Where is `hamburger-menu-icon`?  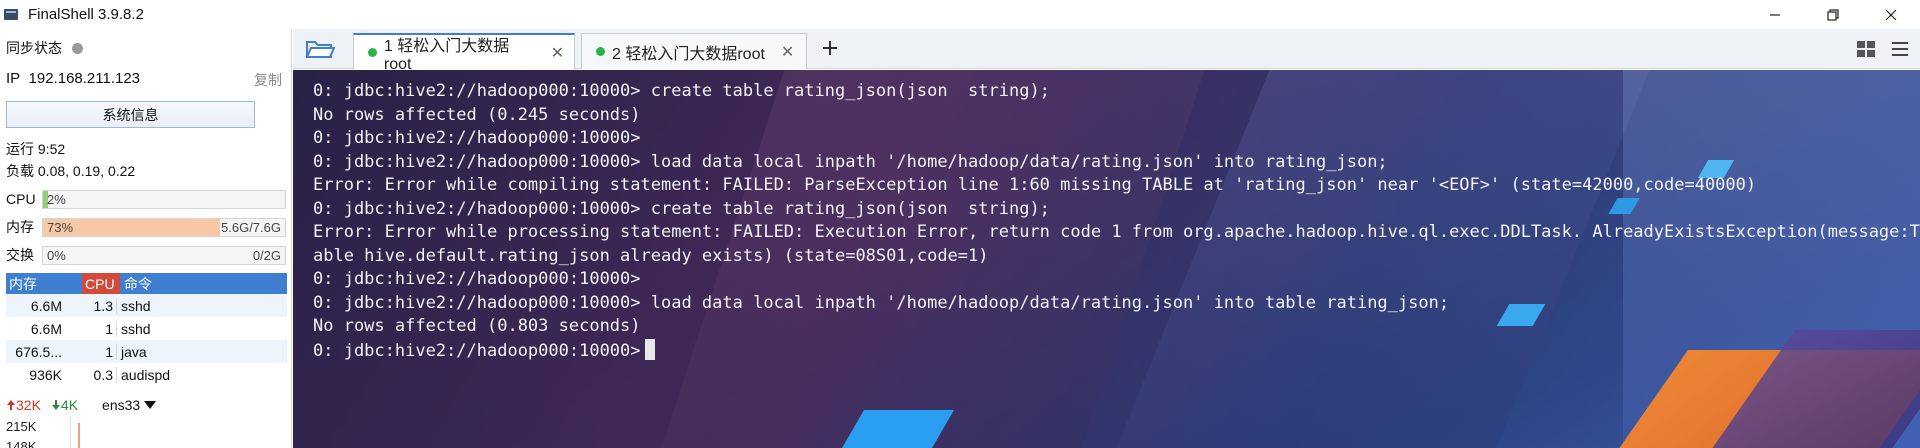 hamburger-menu-icon is located at coordinates (1900, 49).